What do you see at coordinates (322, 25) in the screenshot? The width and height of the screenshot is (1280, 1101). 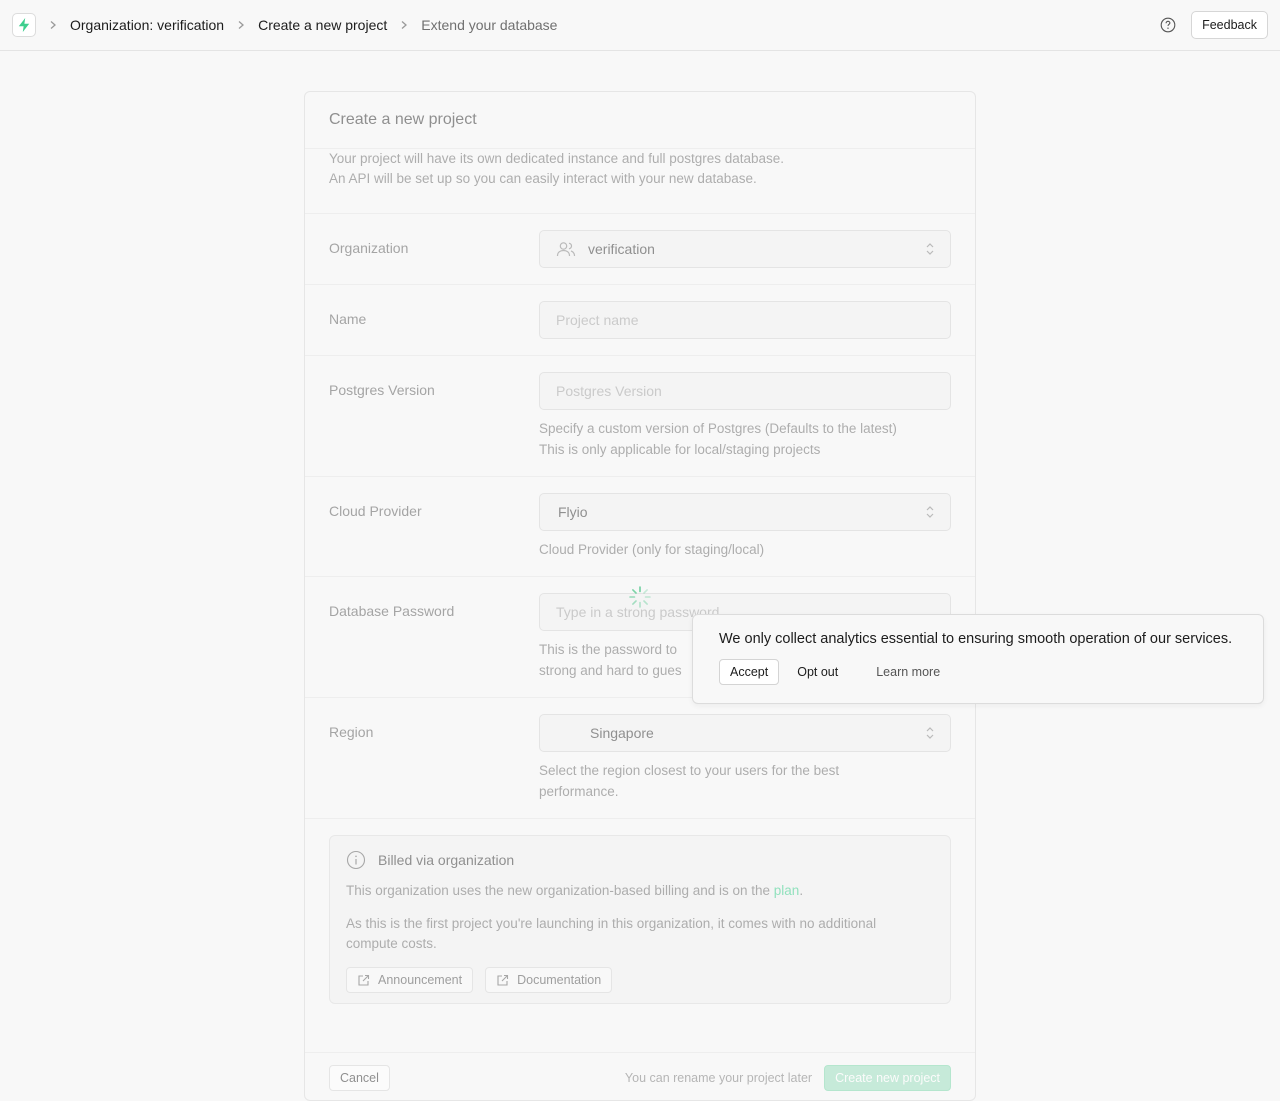 I see `breadcrumb-create-project: Create a new project` at bounding box center [322, 25].